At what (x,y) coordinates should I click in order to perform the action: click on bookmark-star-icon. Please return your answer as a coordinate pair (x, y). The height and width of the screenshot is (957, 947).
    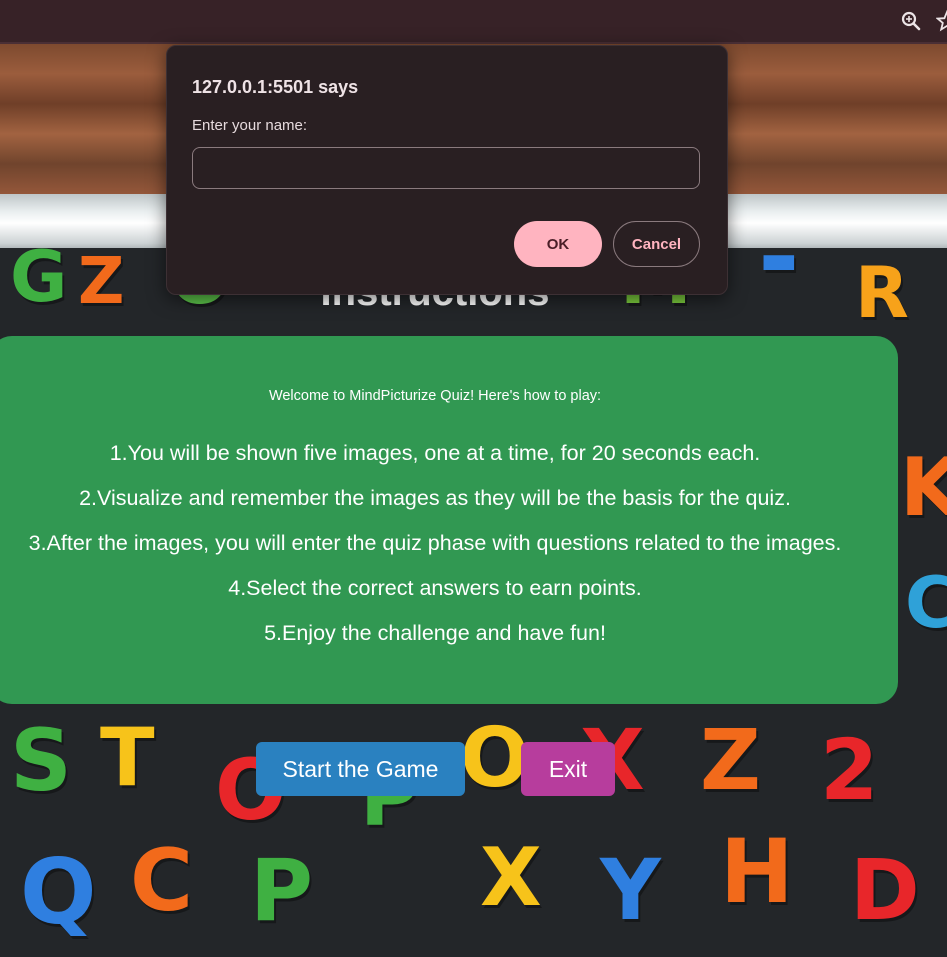
    Looking at the image, I should click on (941, 20).